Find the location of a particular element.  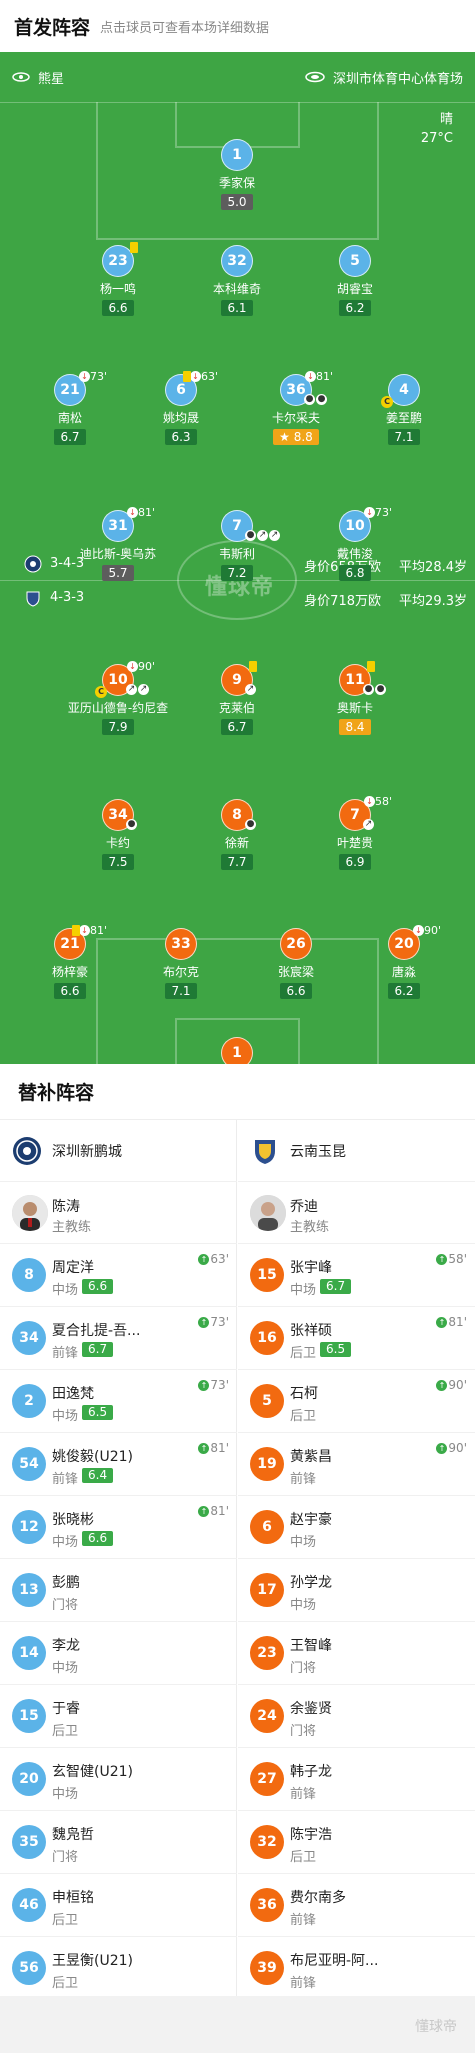

away-player-10: 10 亚历山德鲁-约尼查 7.9 ↓ 90' C ↗ ↗ is located at coordinates (118, 697).